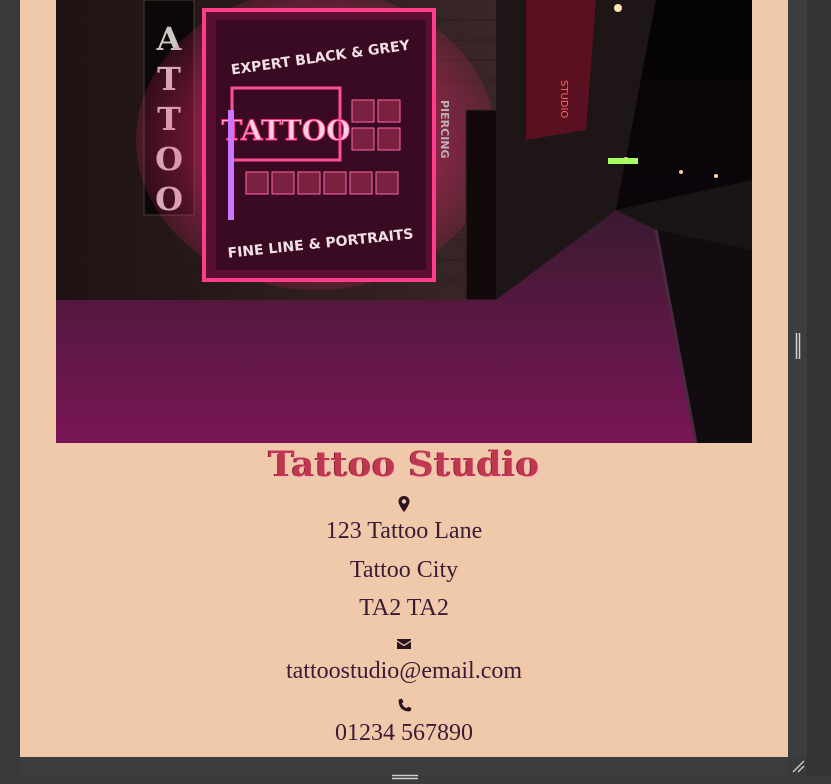  Describe the element at coordinates (404, 570) in the screenshot. I see `address-line-2: Tattoo City` at that location.